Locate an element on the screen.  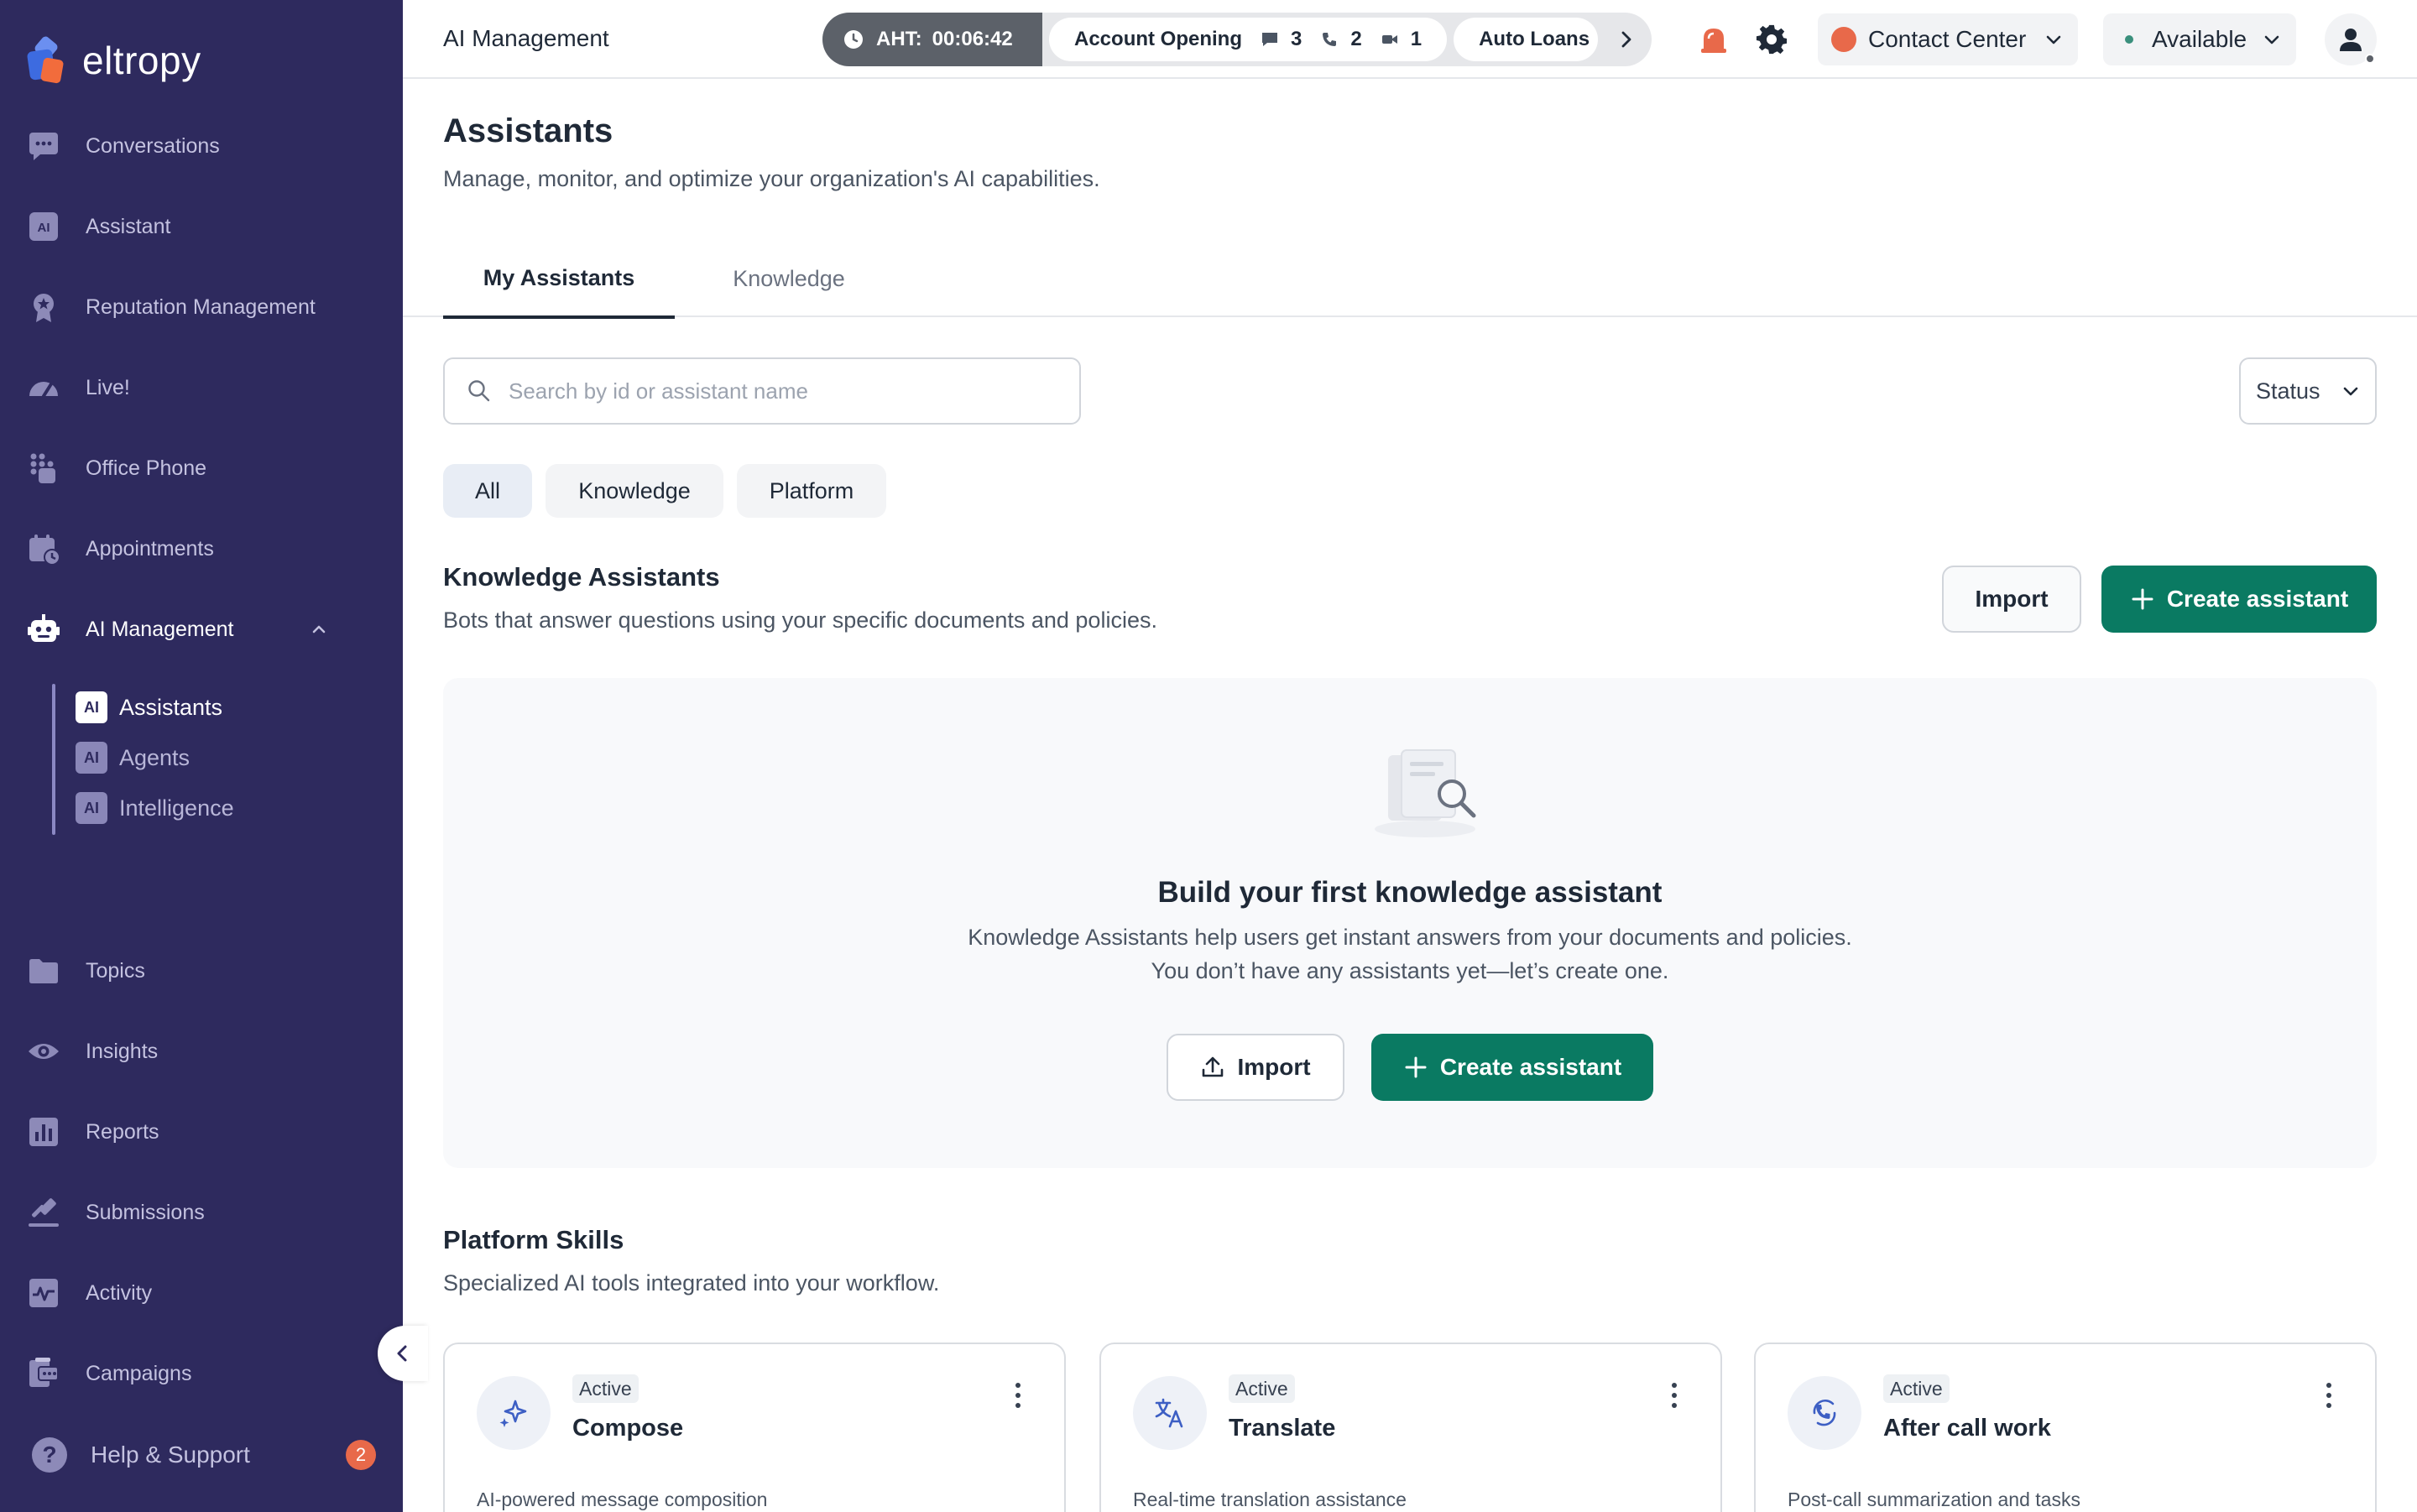
brand-logo-icon is located at coordinates (46, 60).